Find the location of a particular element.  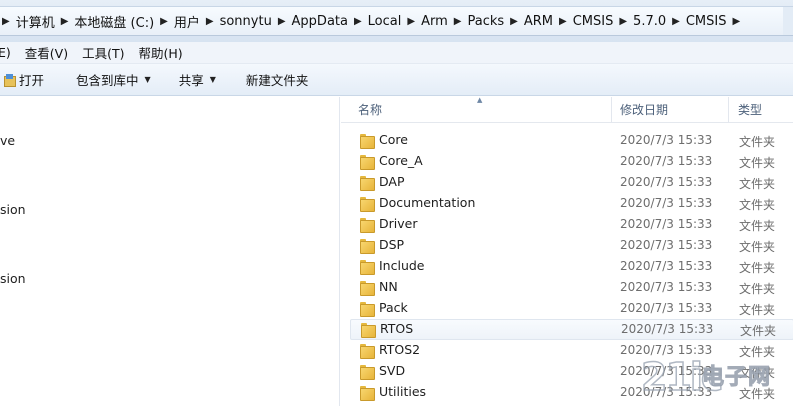

breadcrumb-appdata: AppData is located at coordinates (320, 21).